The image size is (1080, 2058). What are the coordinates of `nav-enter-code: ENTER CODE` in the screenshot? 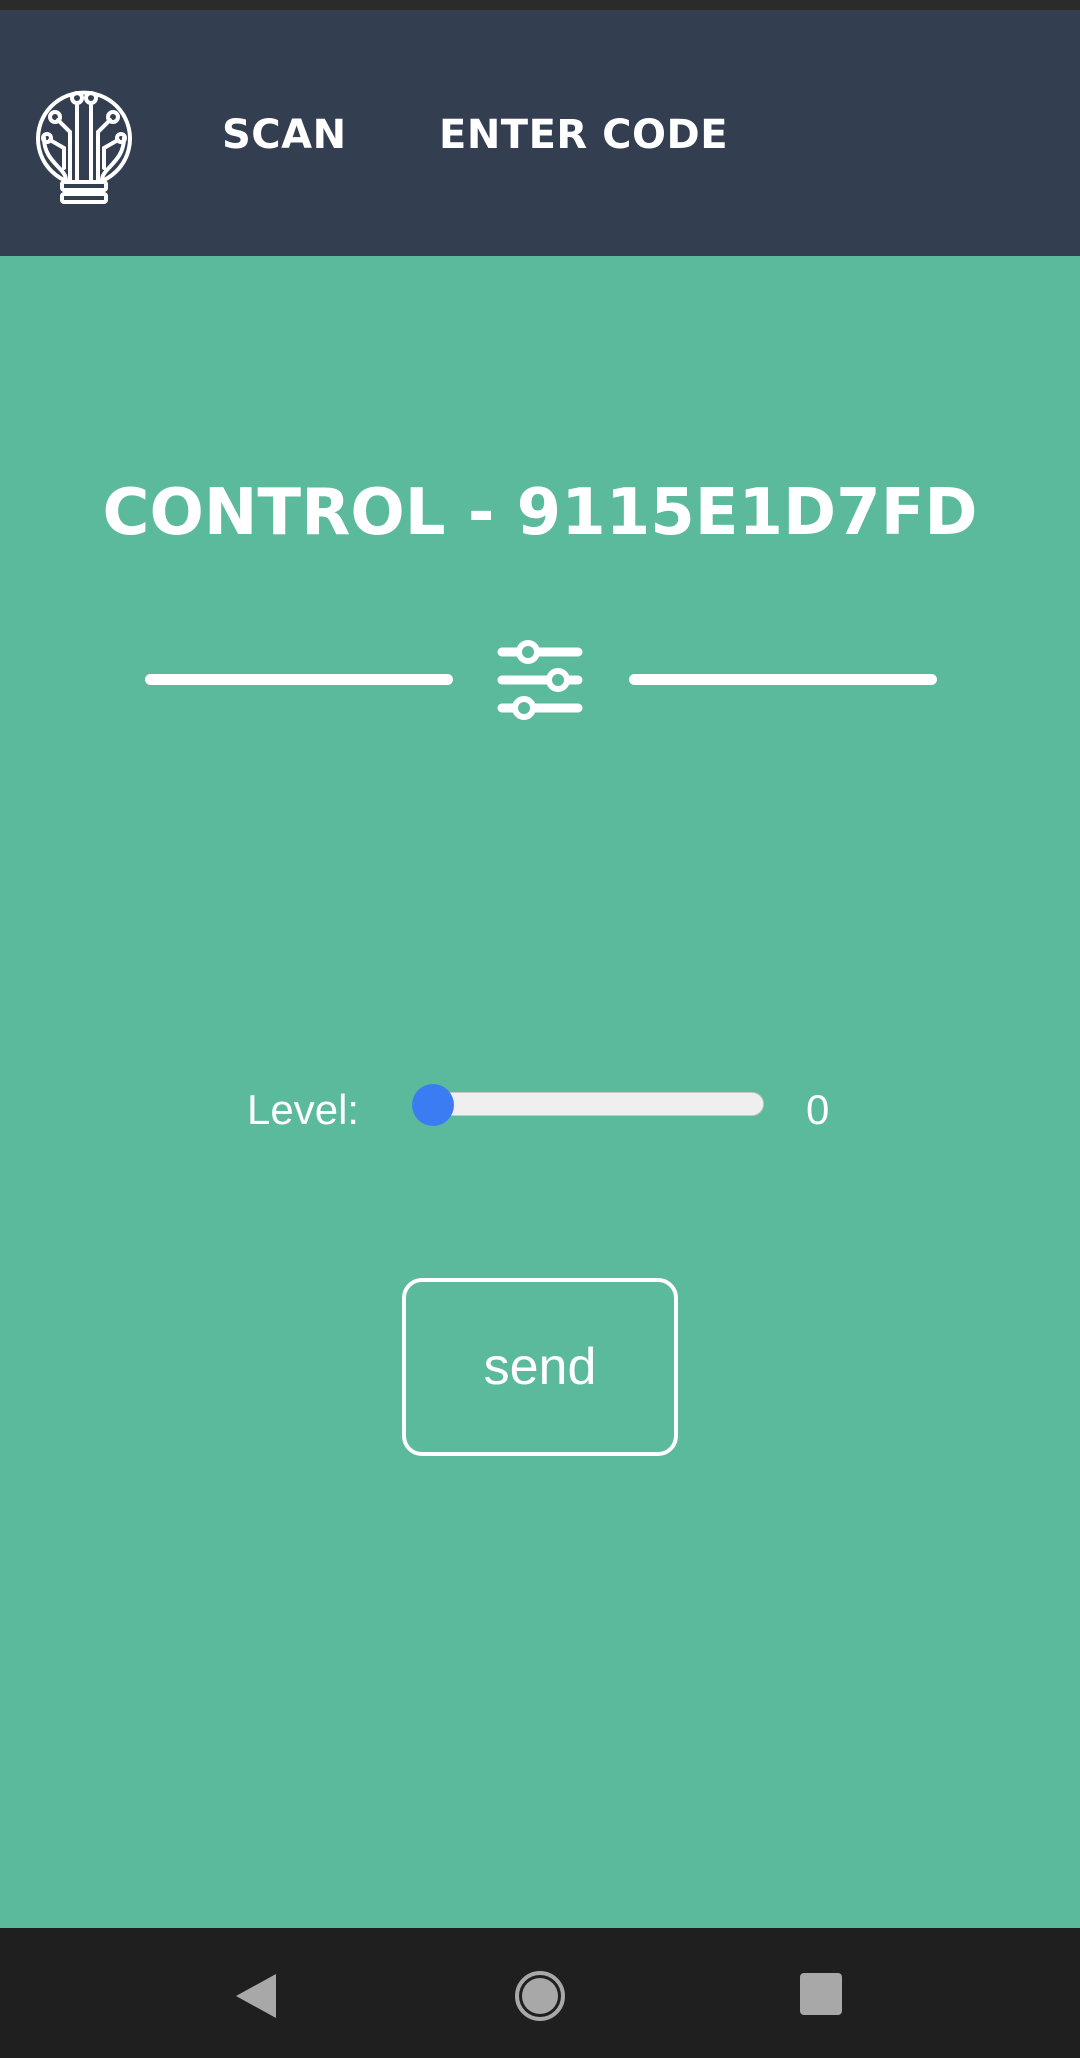 It's located at (583, 135).